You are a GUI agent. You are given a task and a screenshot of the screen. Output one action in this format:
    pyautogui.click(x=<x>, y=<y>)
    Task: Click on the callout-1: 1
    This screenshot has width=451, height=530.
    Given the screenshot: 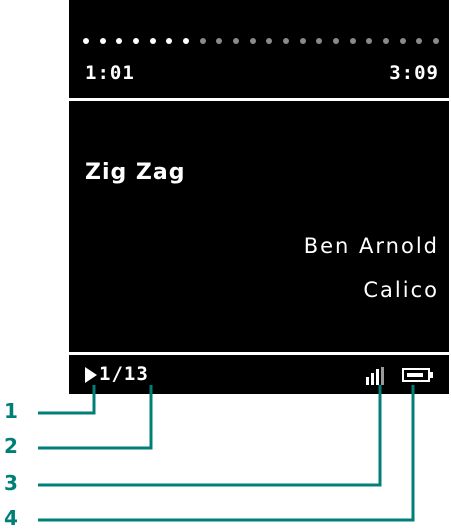 What is the action you would take?
    pyautogui.click(x=11, y=411)
    